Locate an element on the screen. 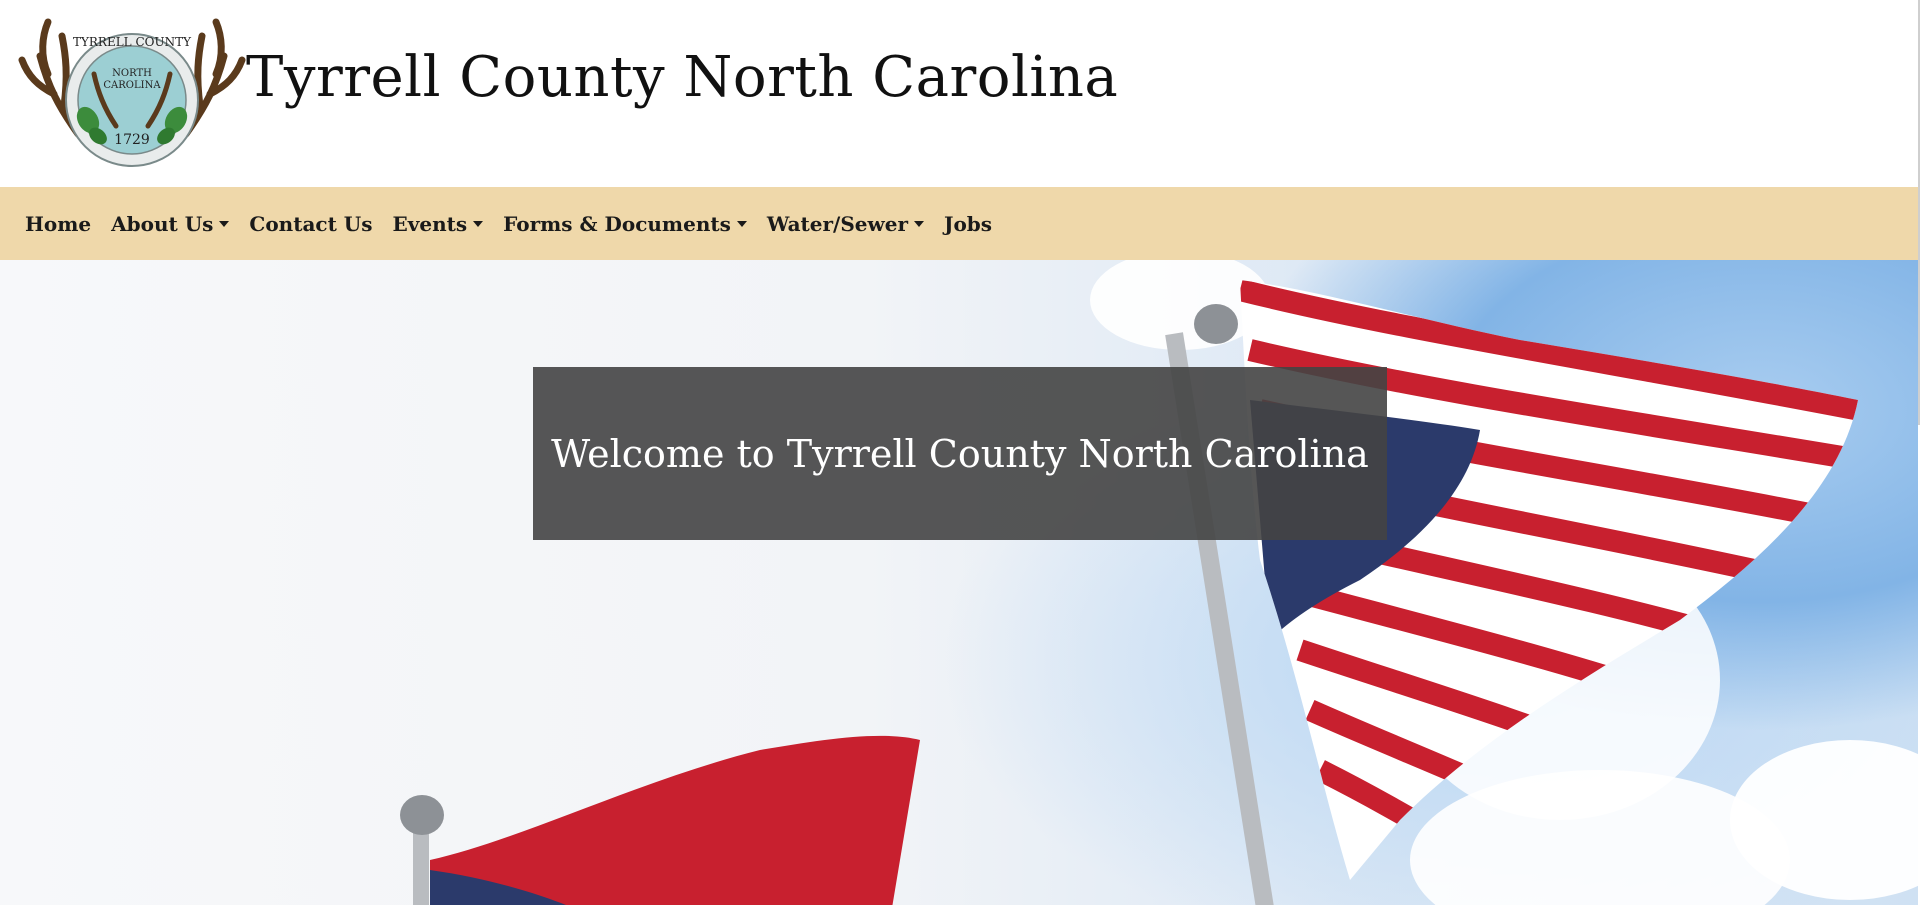 This screenshot has height=905, width=1920. svg-text: 1729 is located at coordinates (132, 140).